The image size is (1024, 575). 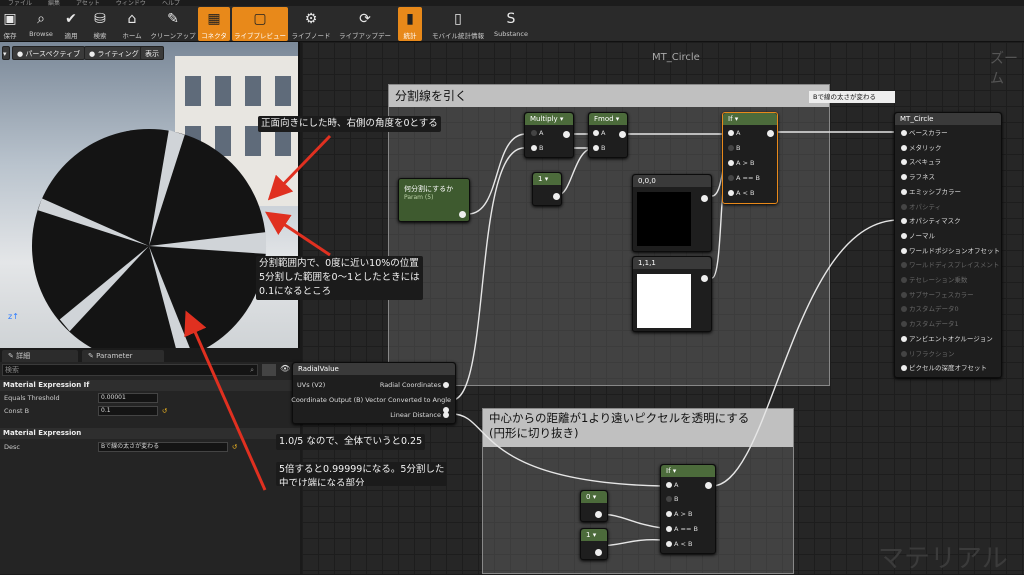 What do you see at coordinates (362, 474) in the screenshot?
I see `annotation-note-4: 5倍すると0.99999になる。5分割した 中でけ端になる部分` at bounding box center [362, 474].